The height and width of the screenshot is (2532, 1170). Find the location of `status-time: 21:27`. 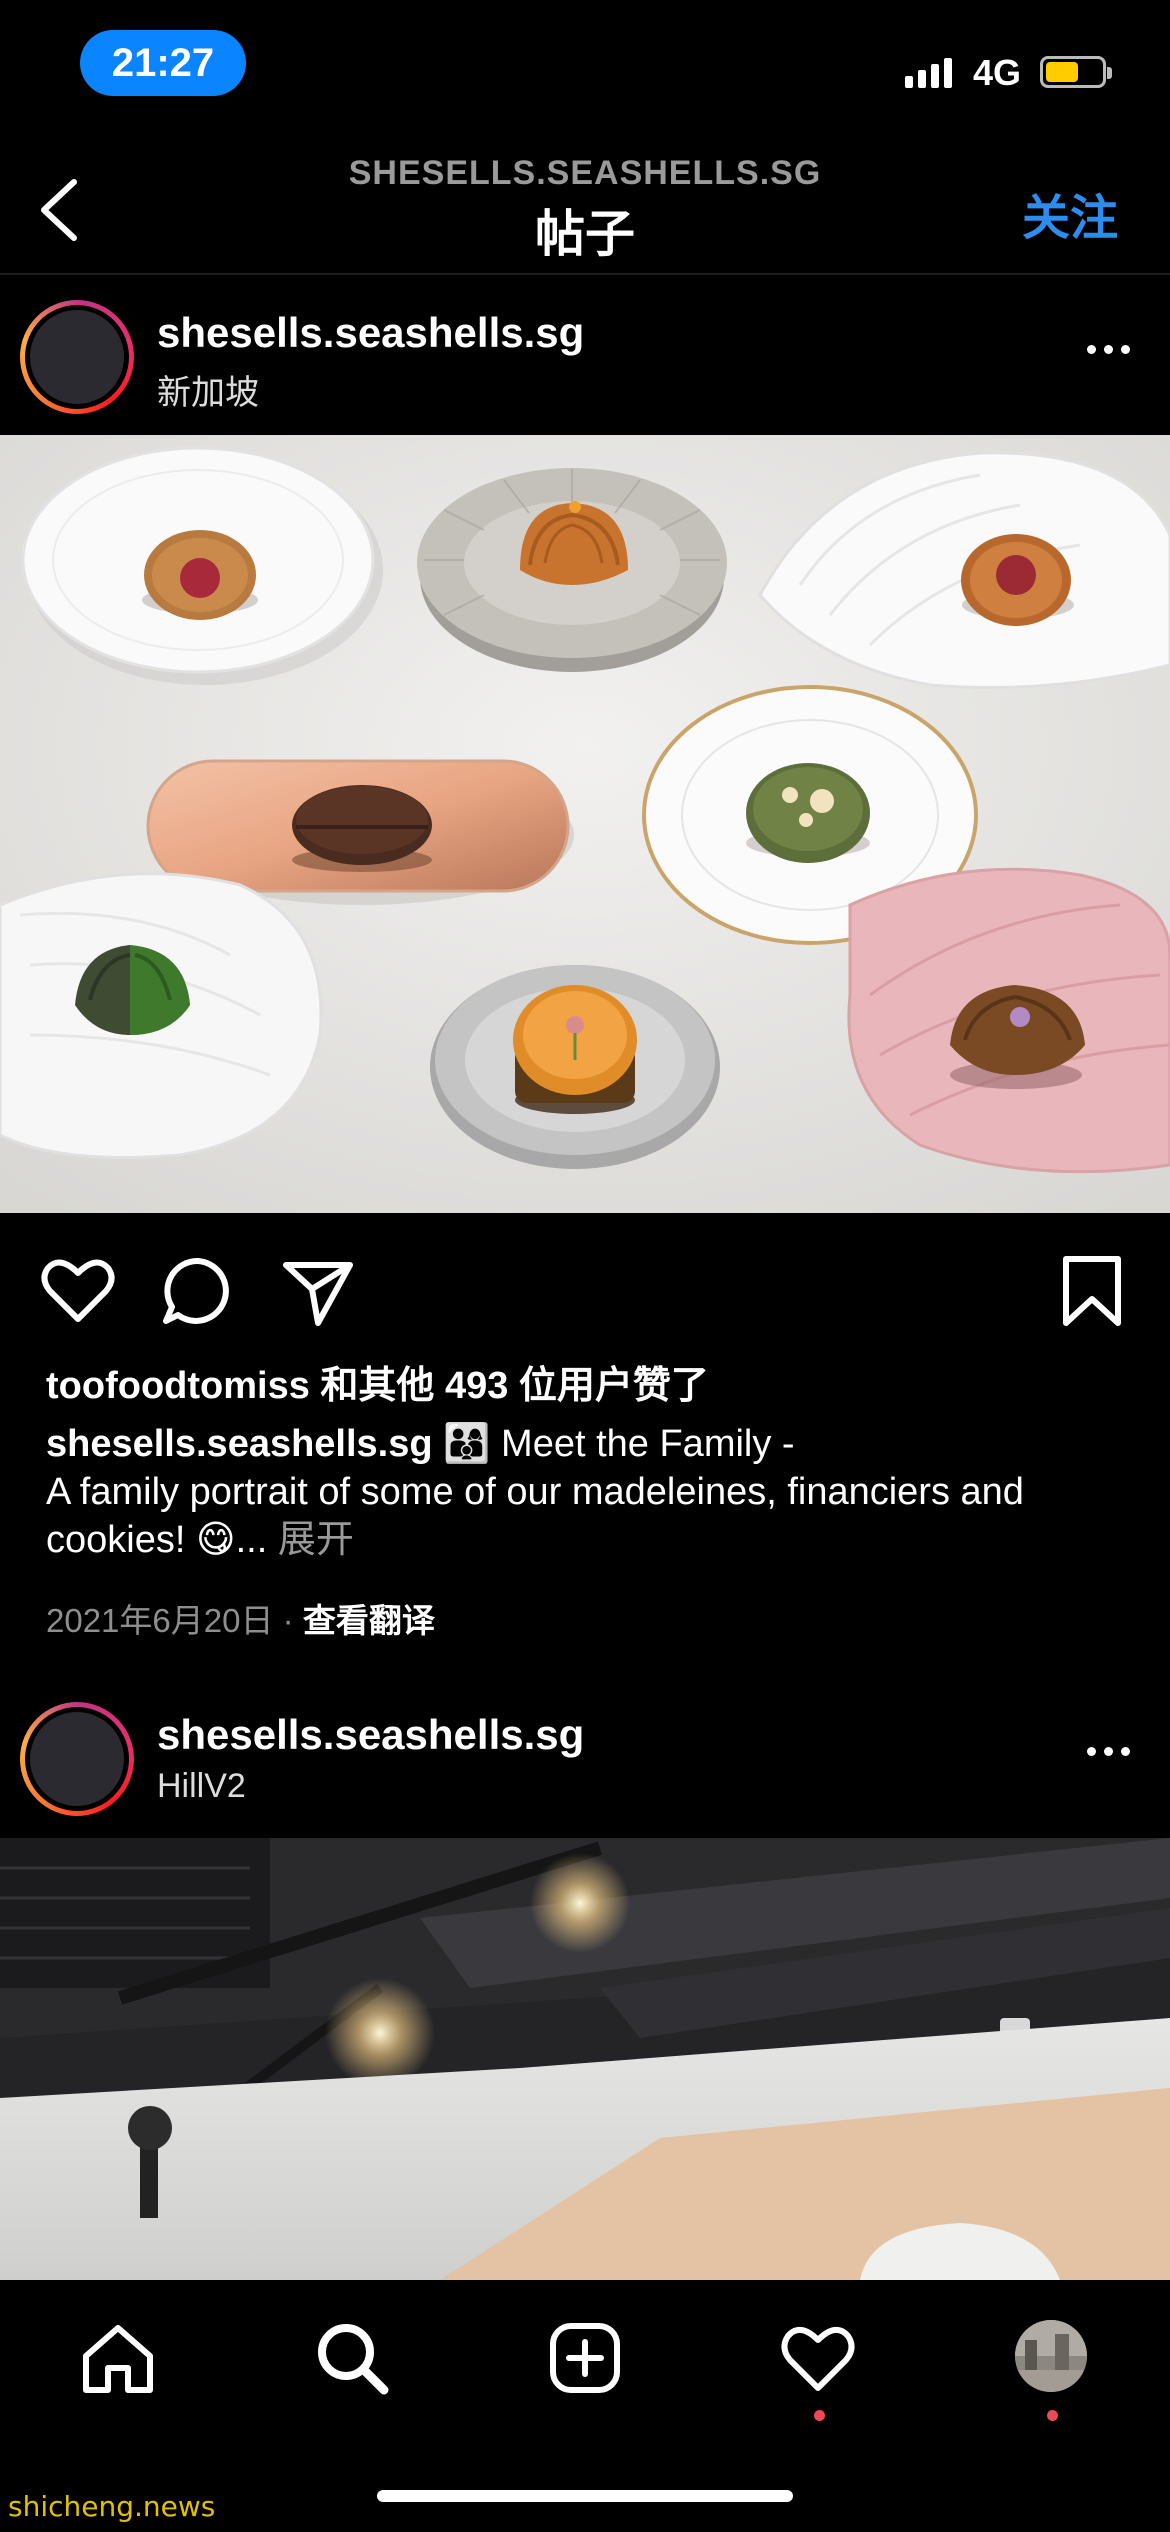

status-time: 21:27 is located at coordinates (163, 63).